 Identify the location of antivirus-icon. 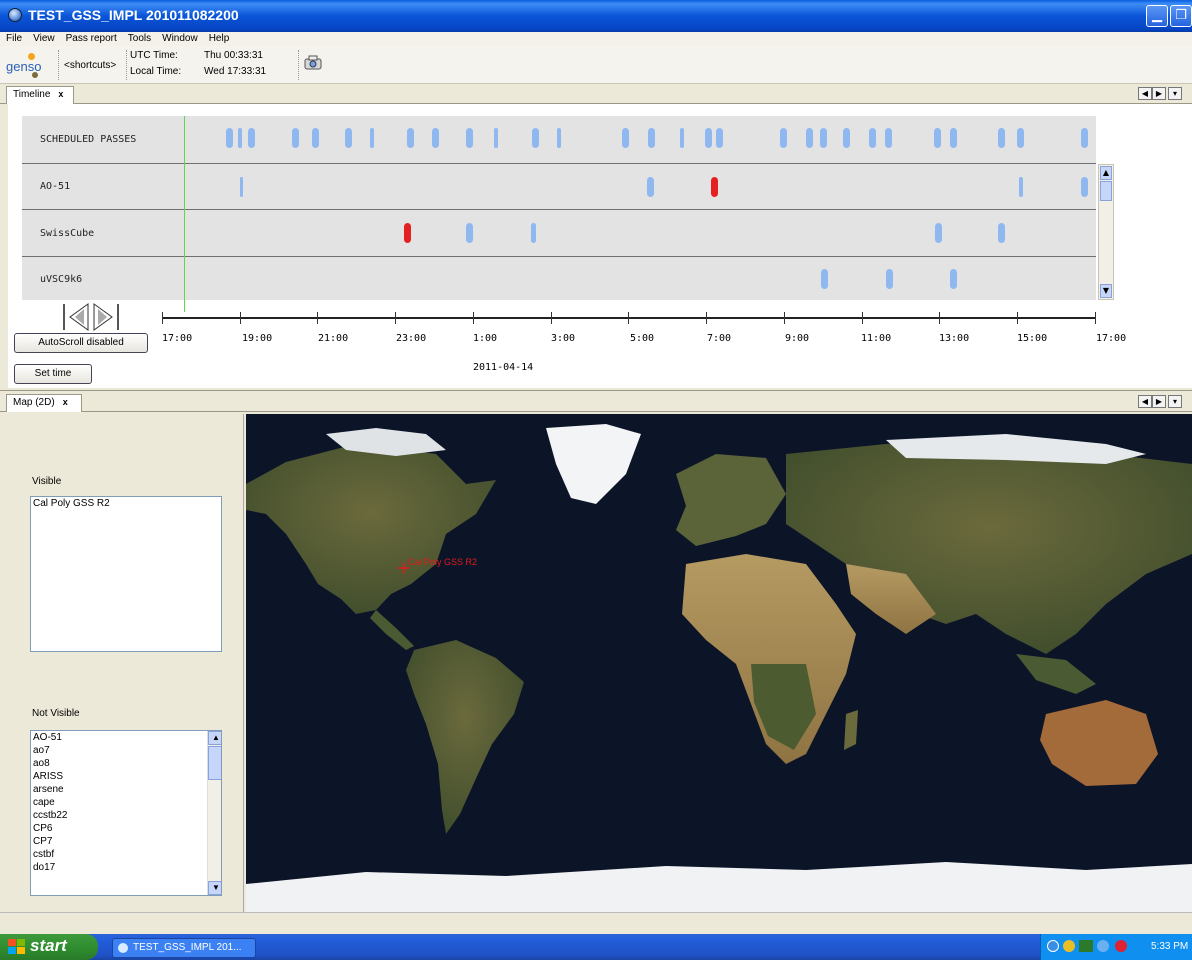
(1086, 946).